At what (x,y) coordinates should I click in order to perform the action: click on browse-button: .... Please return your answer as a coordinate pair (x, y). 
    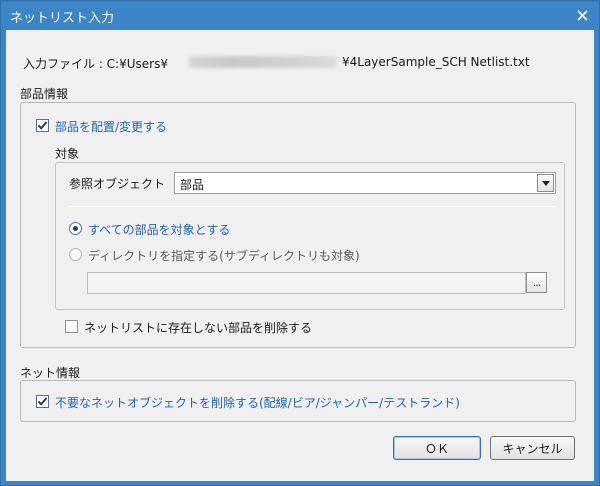
    Looking at the image, I should click on (536, 282).